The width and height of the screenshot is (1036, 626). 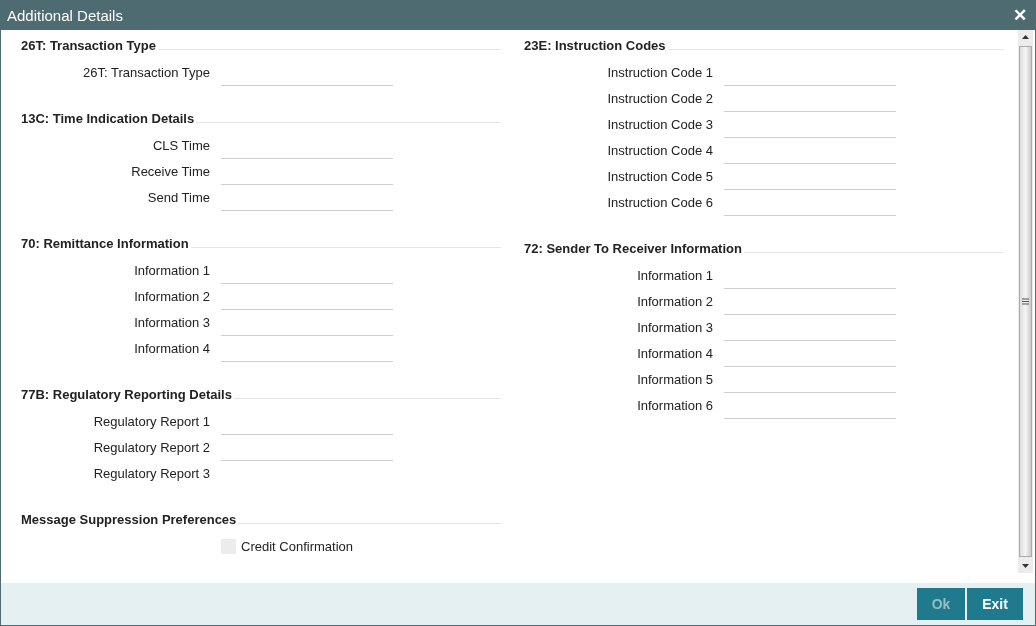 I want to click on field-label: Information 6, so click(x=675, y=405).